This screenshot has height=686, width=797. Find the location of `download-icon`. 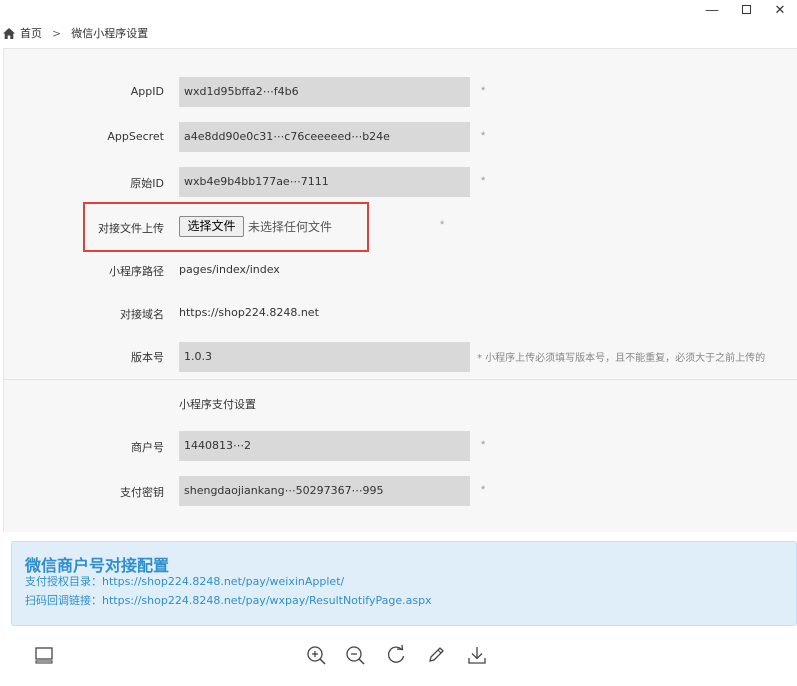

download-icon is located at coordinates (477, 655).